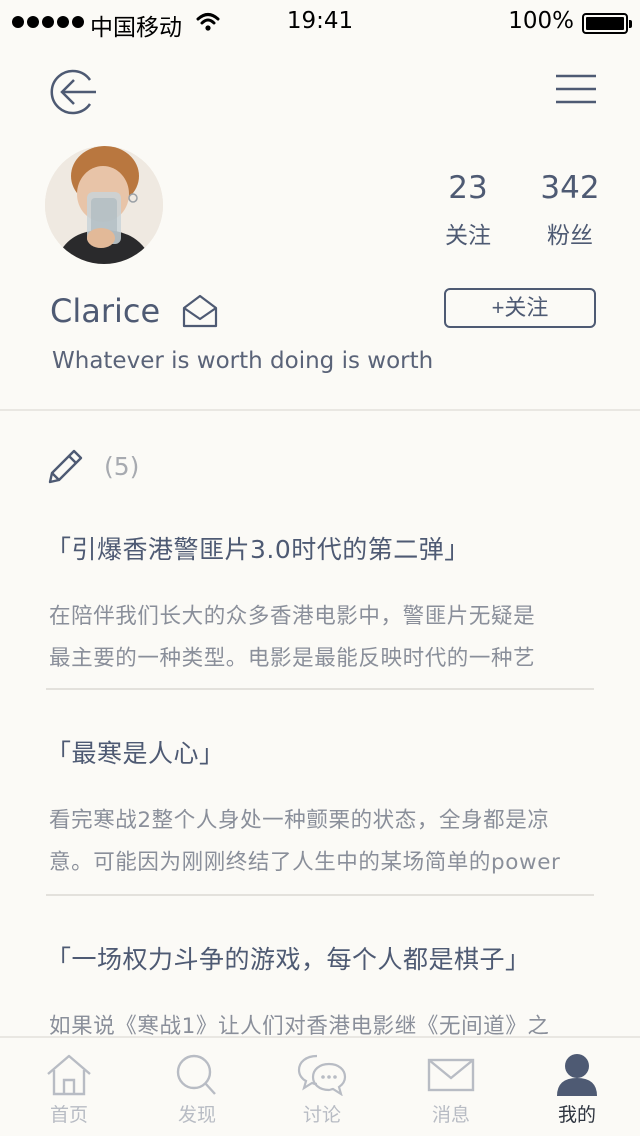 The image size is (640, 1136). What do you see at coordinates (305, 862) in the screenshot?
I see `article-excerpt-line: 意。可能因为刚刚终结了人生中的某场简单的power` at bounding box center [305, 862].